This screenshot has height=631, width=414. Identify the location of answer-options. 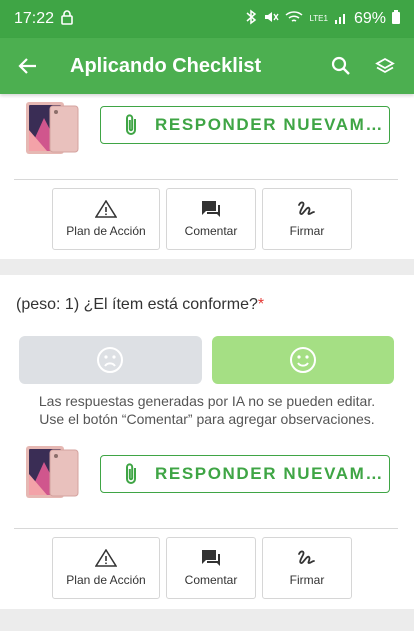
(206, 360).